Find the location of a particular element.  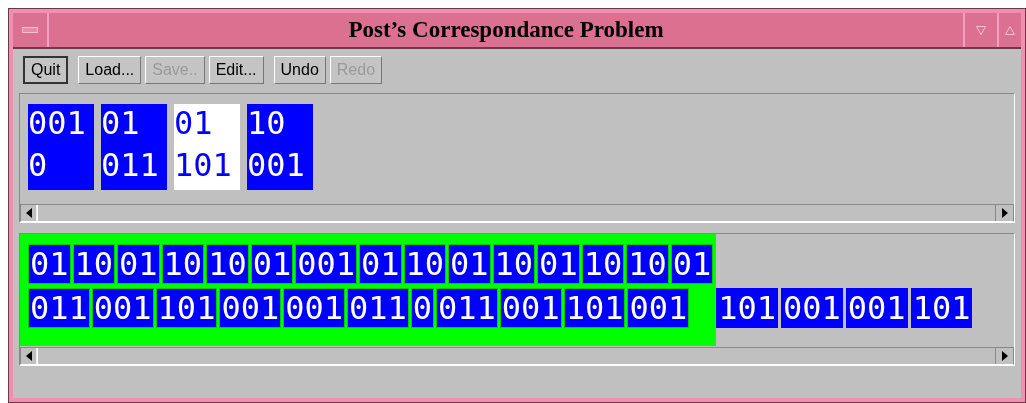

domino-card: 01 101 is located at coordinates (207, 147).